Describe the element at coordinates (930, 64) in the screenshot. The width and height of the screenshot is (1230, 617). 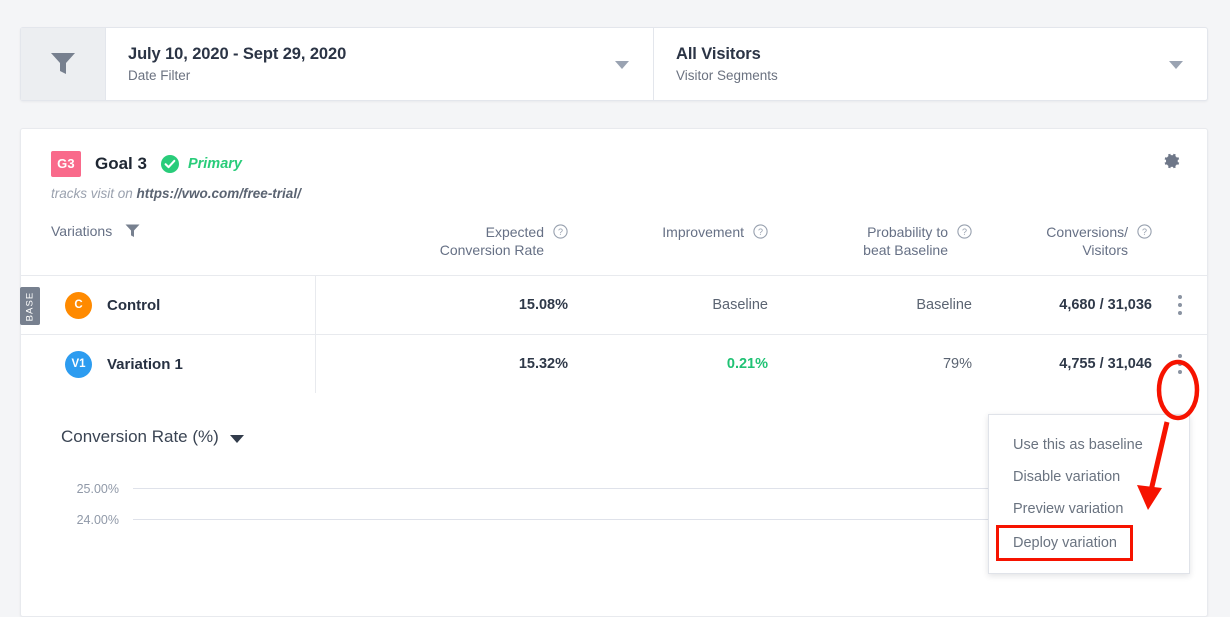
I see `visitor-segment-dropdown: All Visitors Visitor Segments` at that location.